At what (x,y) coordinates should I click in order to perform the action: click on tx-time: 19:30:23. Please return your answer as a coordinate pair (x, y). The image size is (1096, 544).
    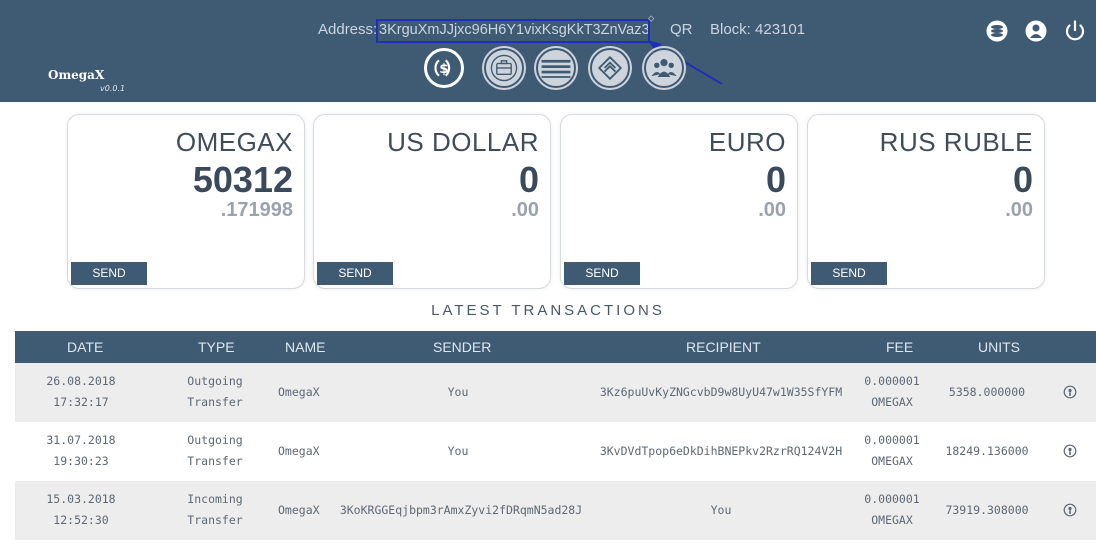
    Looking at the image, I should click on (81, 461).